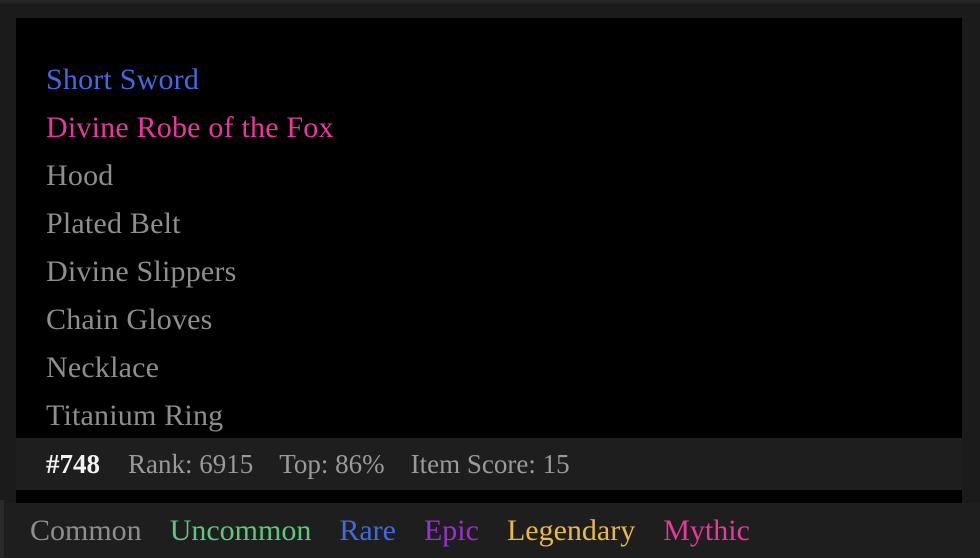  Describe the element at coordinates (504, 272) in the screenshot. I see `list-item: Divine Slippers` at that location.